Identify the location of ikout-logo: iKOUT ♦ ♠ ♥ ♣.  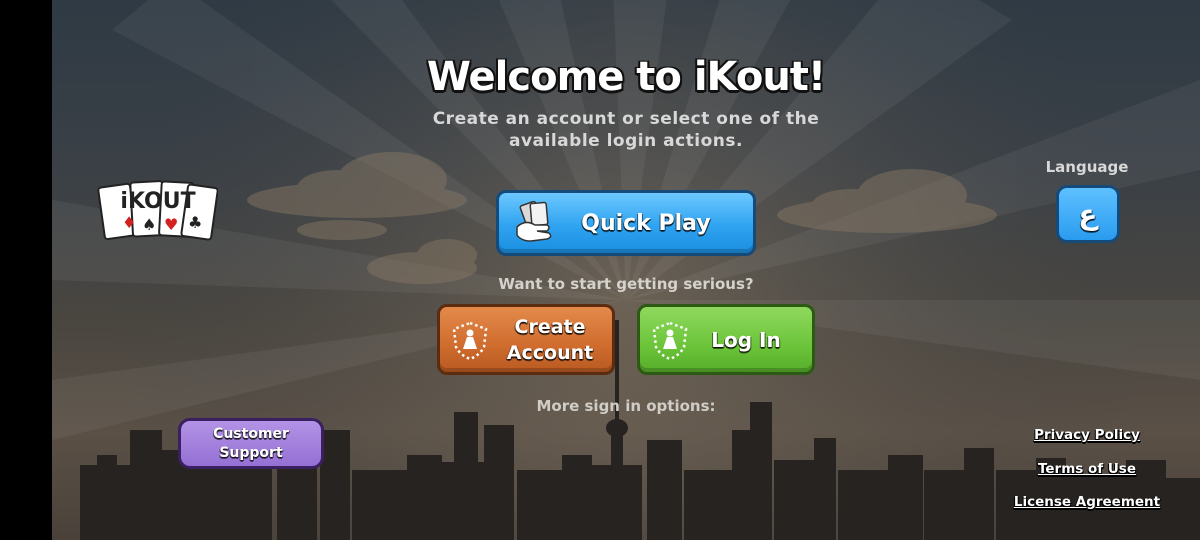
(157, 210).